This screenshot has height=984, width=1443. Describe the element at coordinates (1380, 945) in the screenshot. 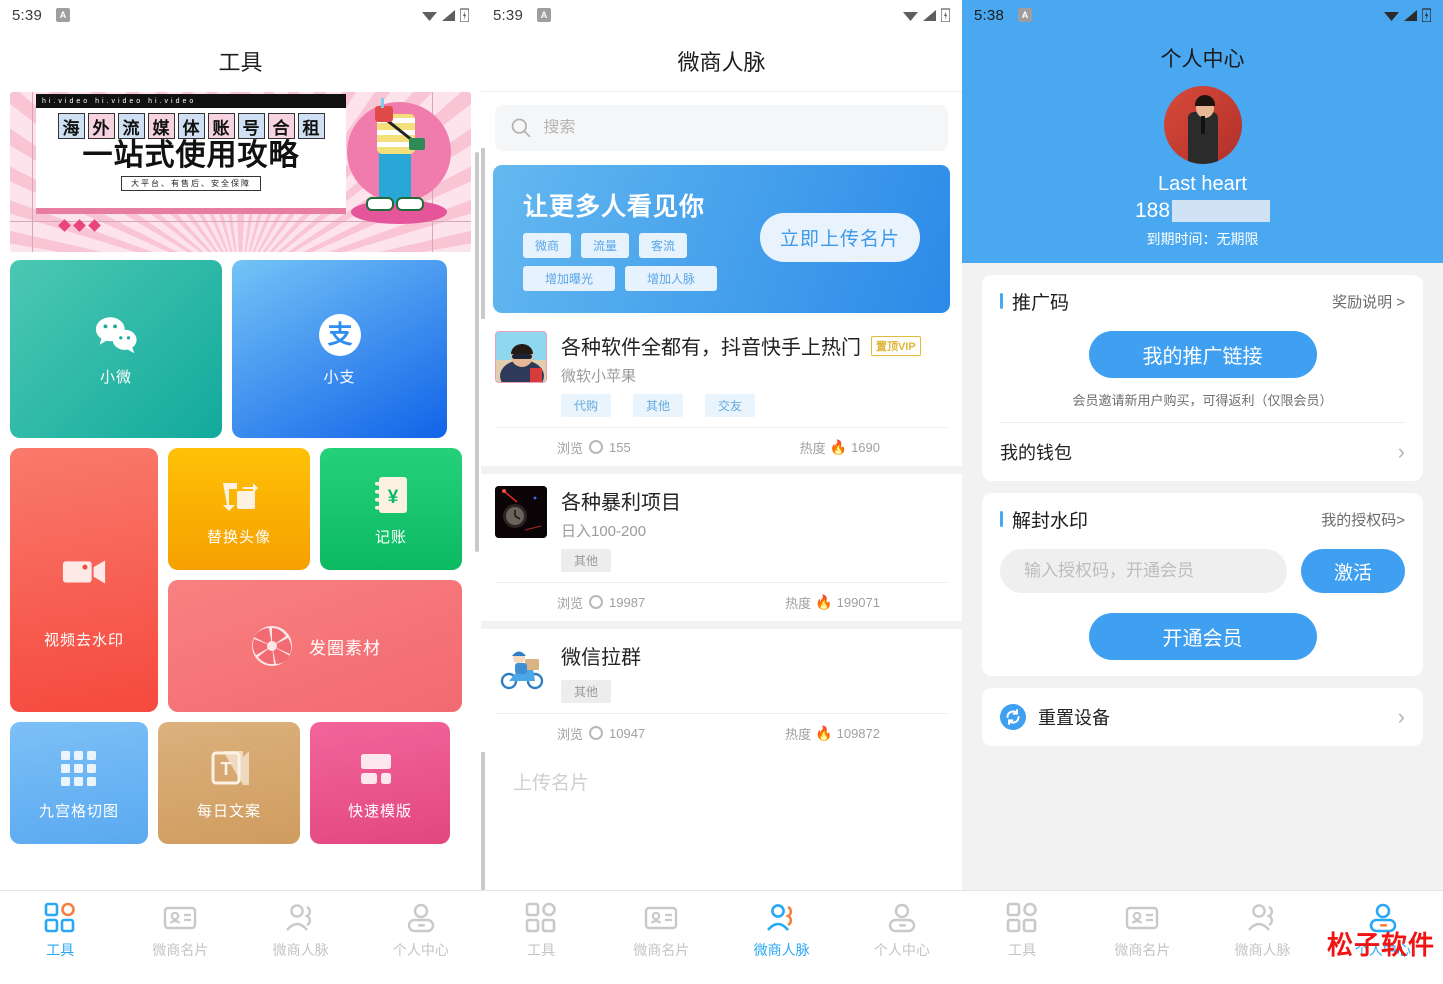

I see `app-watermark: 松子软件` at that location.